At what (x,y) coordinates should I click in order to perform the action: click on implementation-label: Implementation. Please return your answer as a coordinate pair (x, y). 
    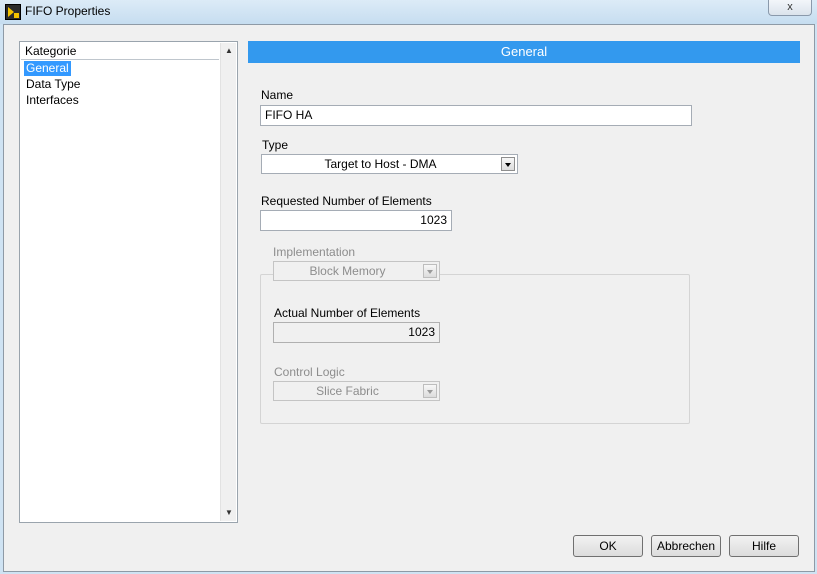
    Looking at the image, I should click on (314, 252).